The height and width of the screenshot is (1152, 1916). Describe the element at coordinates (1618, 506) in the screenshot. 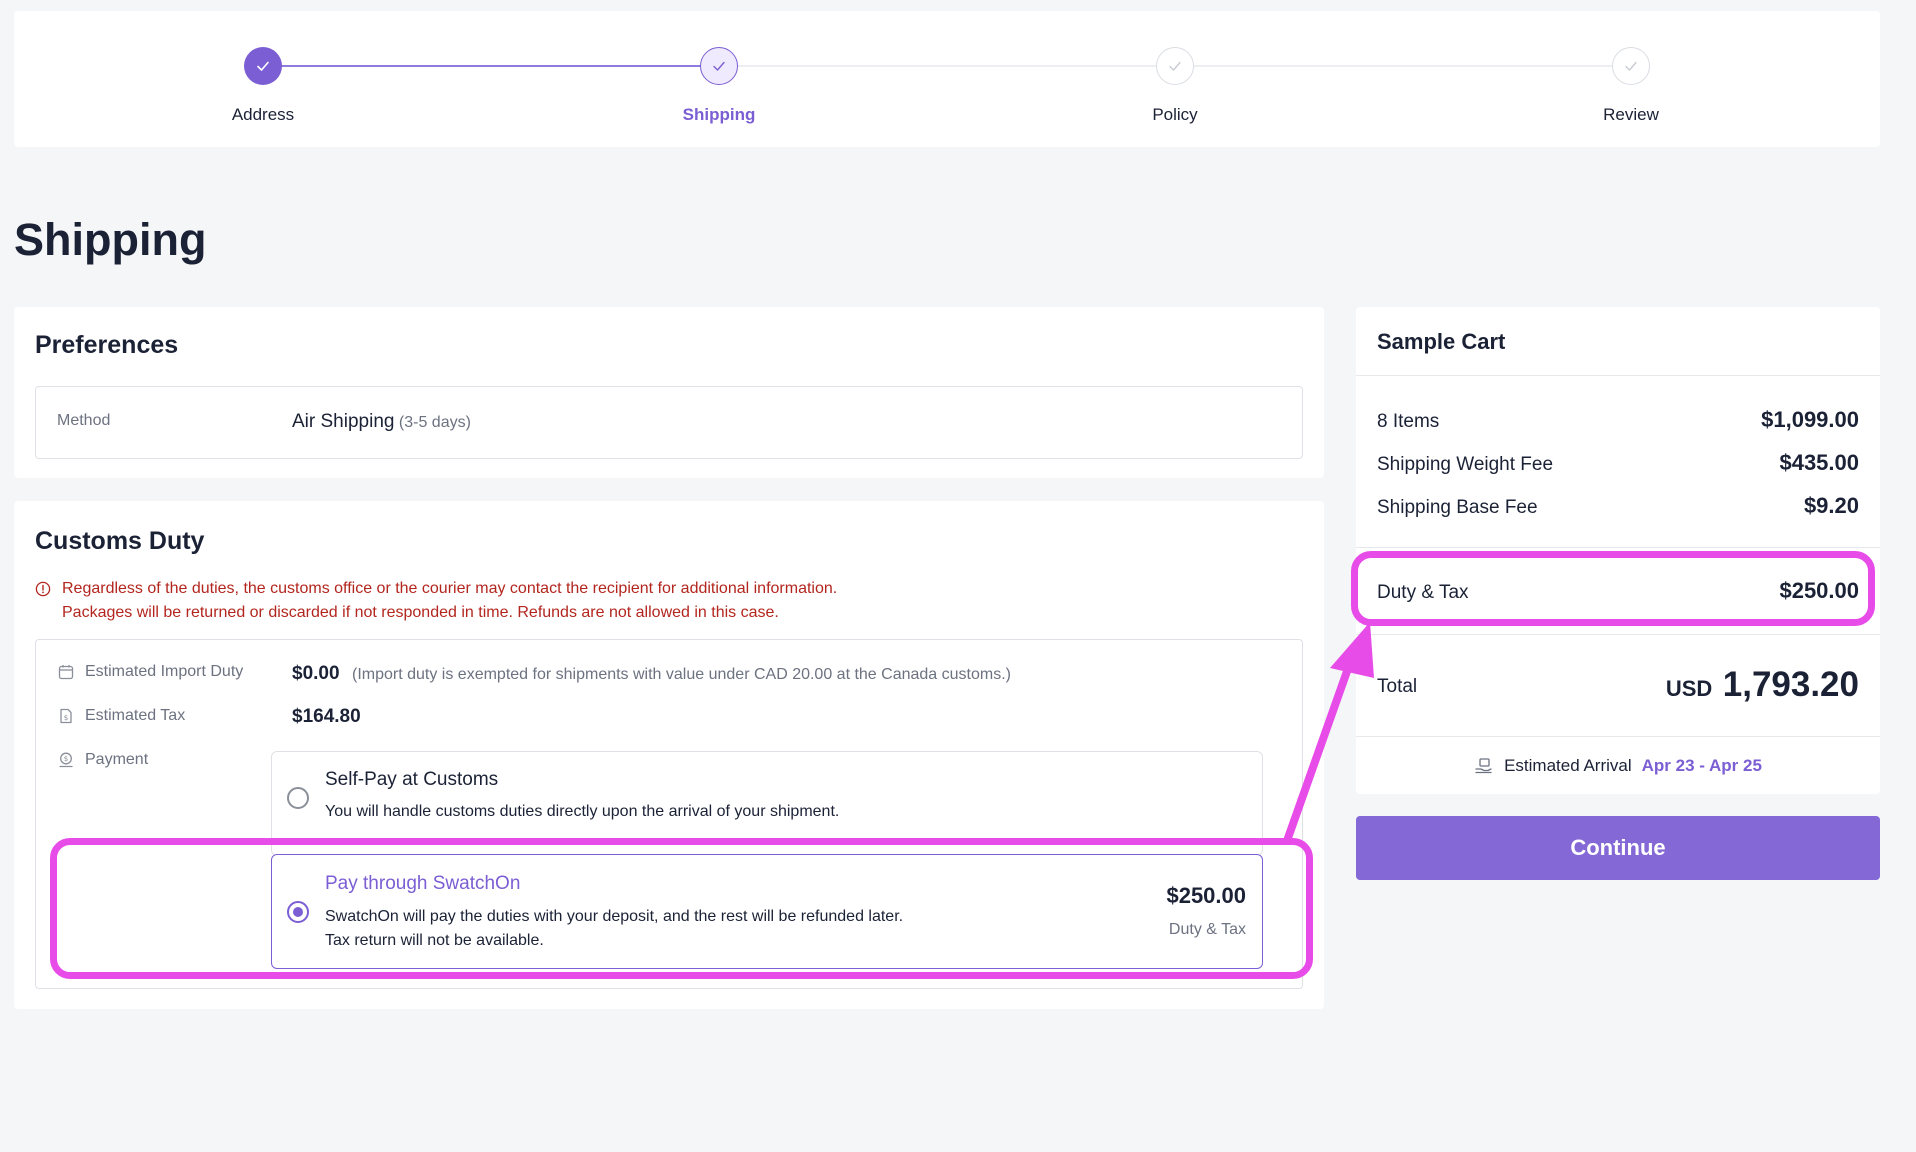

I see `cart-row-base-fee: Shipping Base Fee $9.20` at that location.